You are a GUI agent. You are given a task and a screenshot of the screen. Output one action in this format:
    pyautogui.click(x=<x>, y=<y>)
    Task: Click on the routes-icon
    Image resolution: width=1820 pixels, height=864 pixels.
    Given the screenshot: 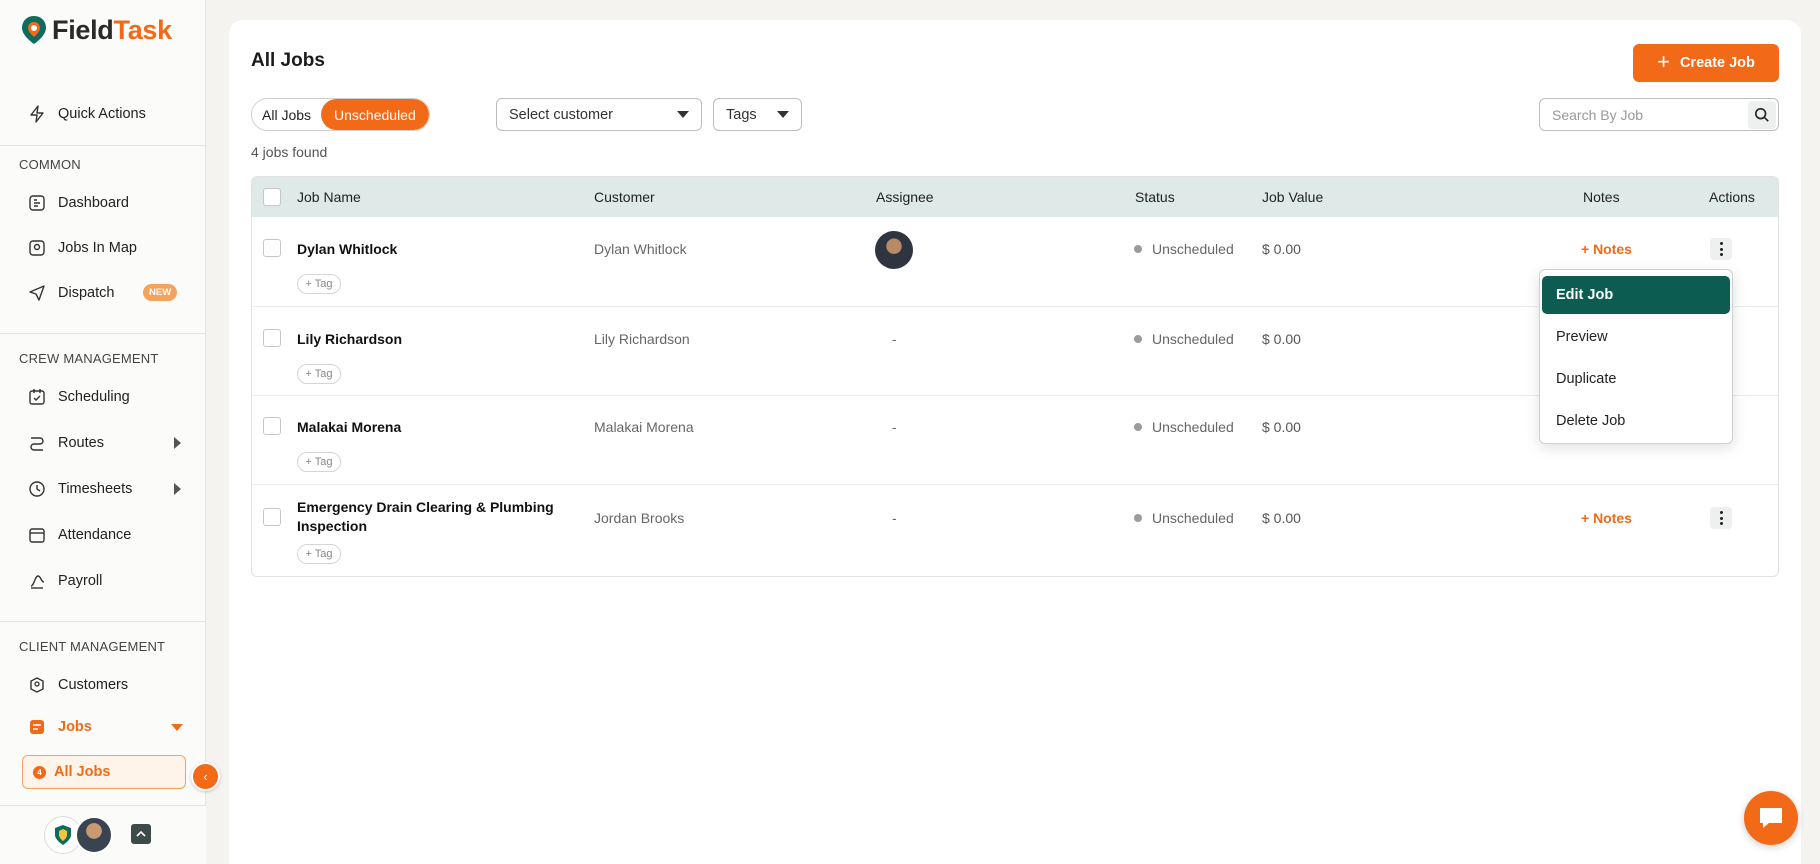 What is the action you would take?
    pyautogui.click(x=37, y=443)
    